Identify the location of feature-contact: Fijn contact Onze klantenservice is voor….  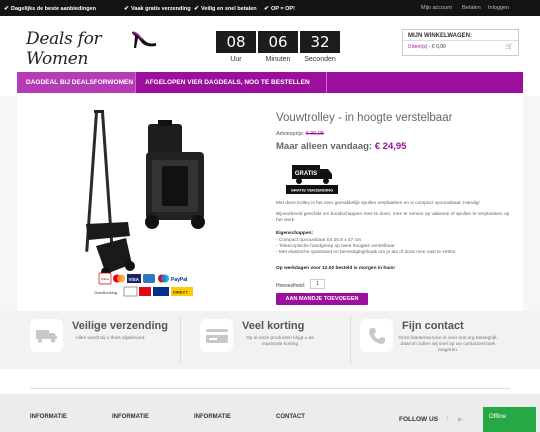
(435, 340).